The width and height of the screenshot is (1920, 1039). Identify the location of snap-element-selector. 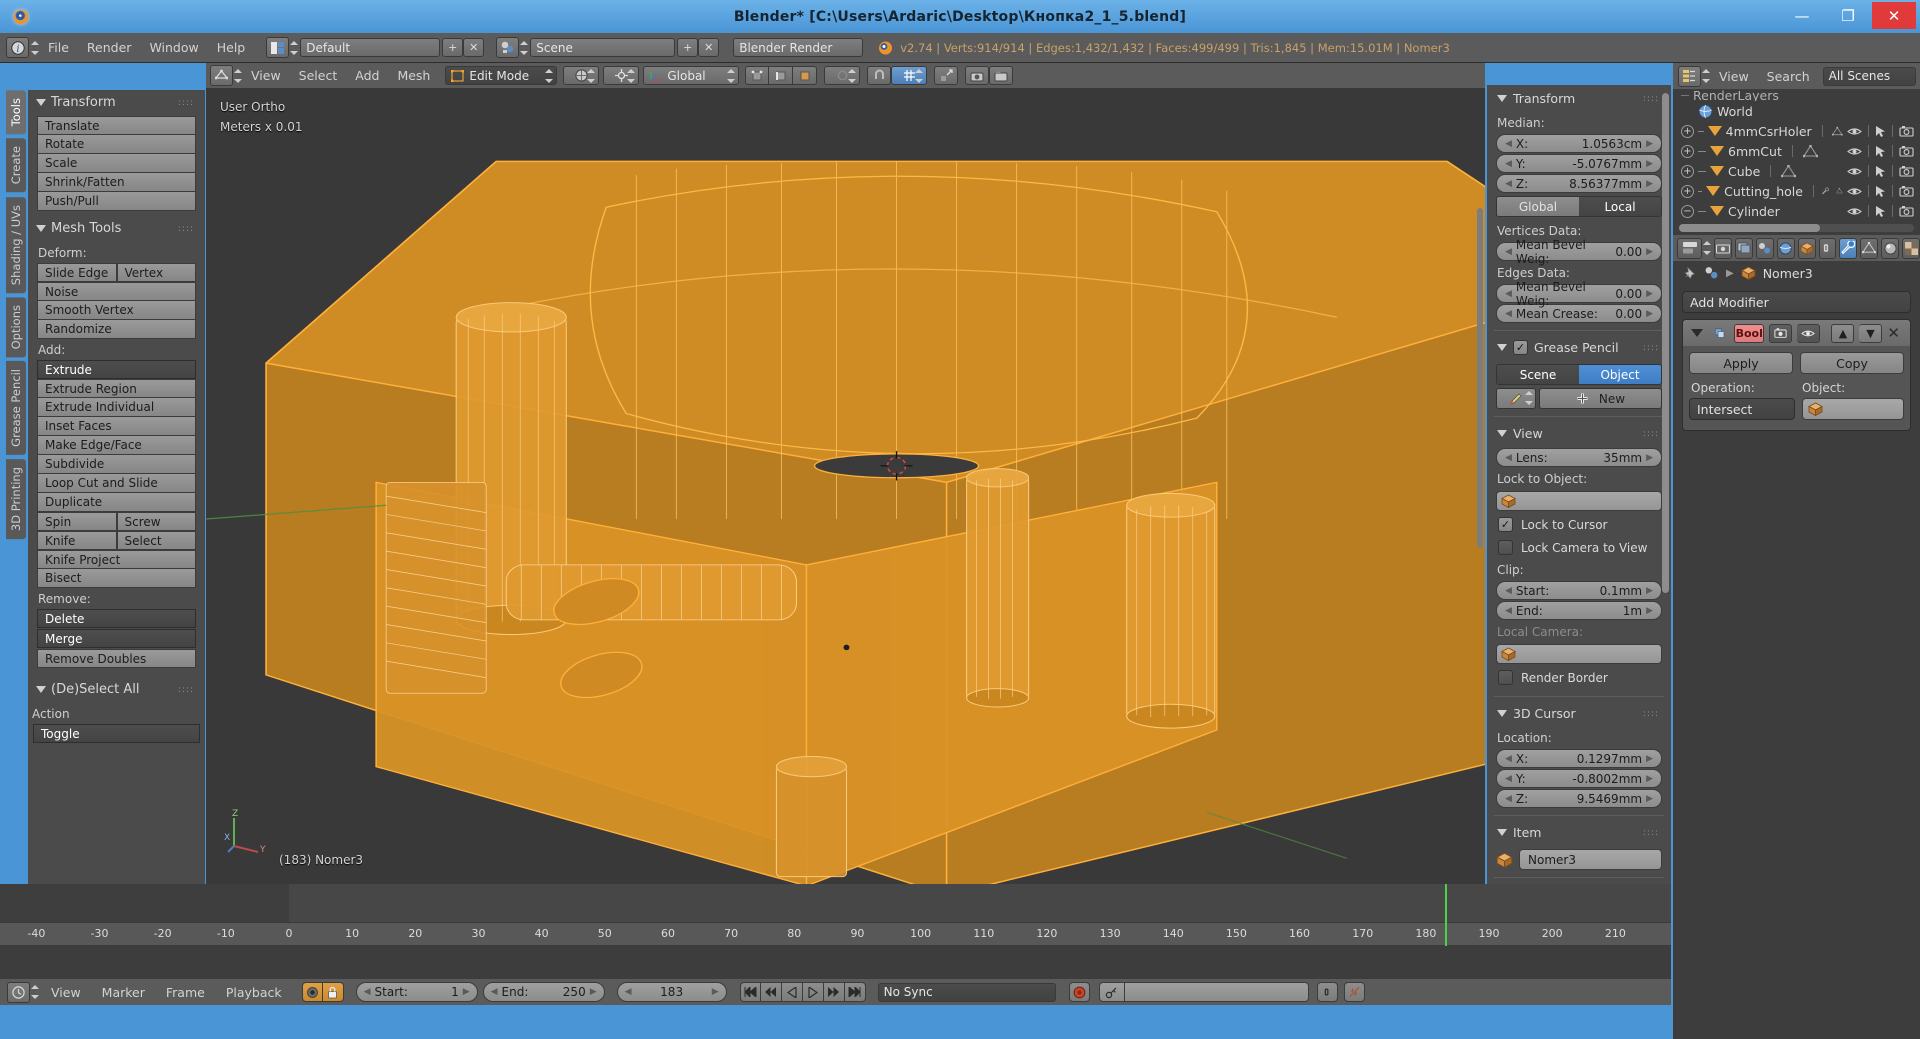
(909, 75).